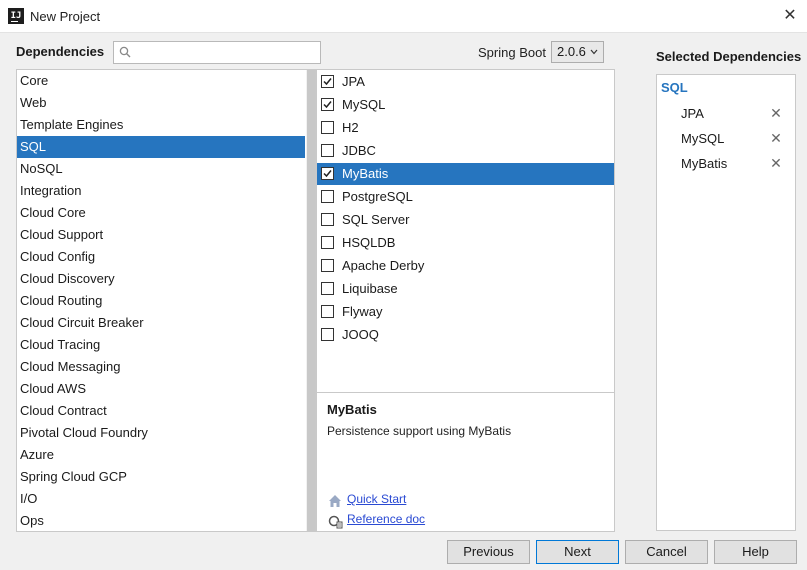 The width and height of the screenshot is (807, 570). Describe the element at coordinates (161, 147) in the screenshot. I see `category-item: SQL` at that location.